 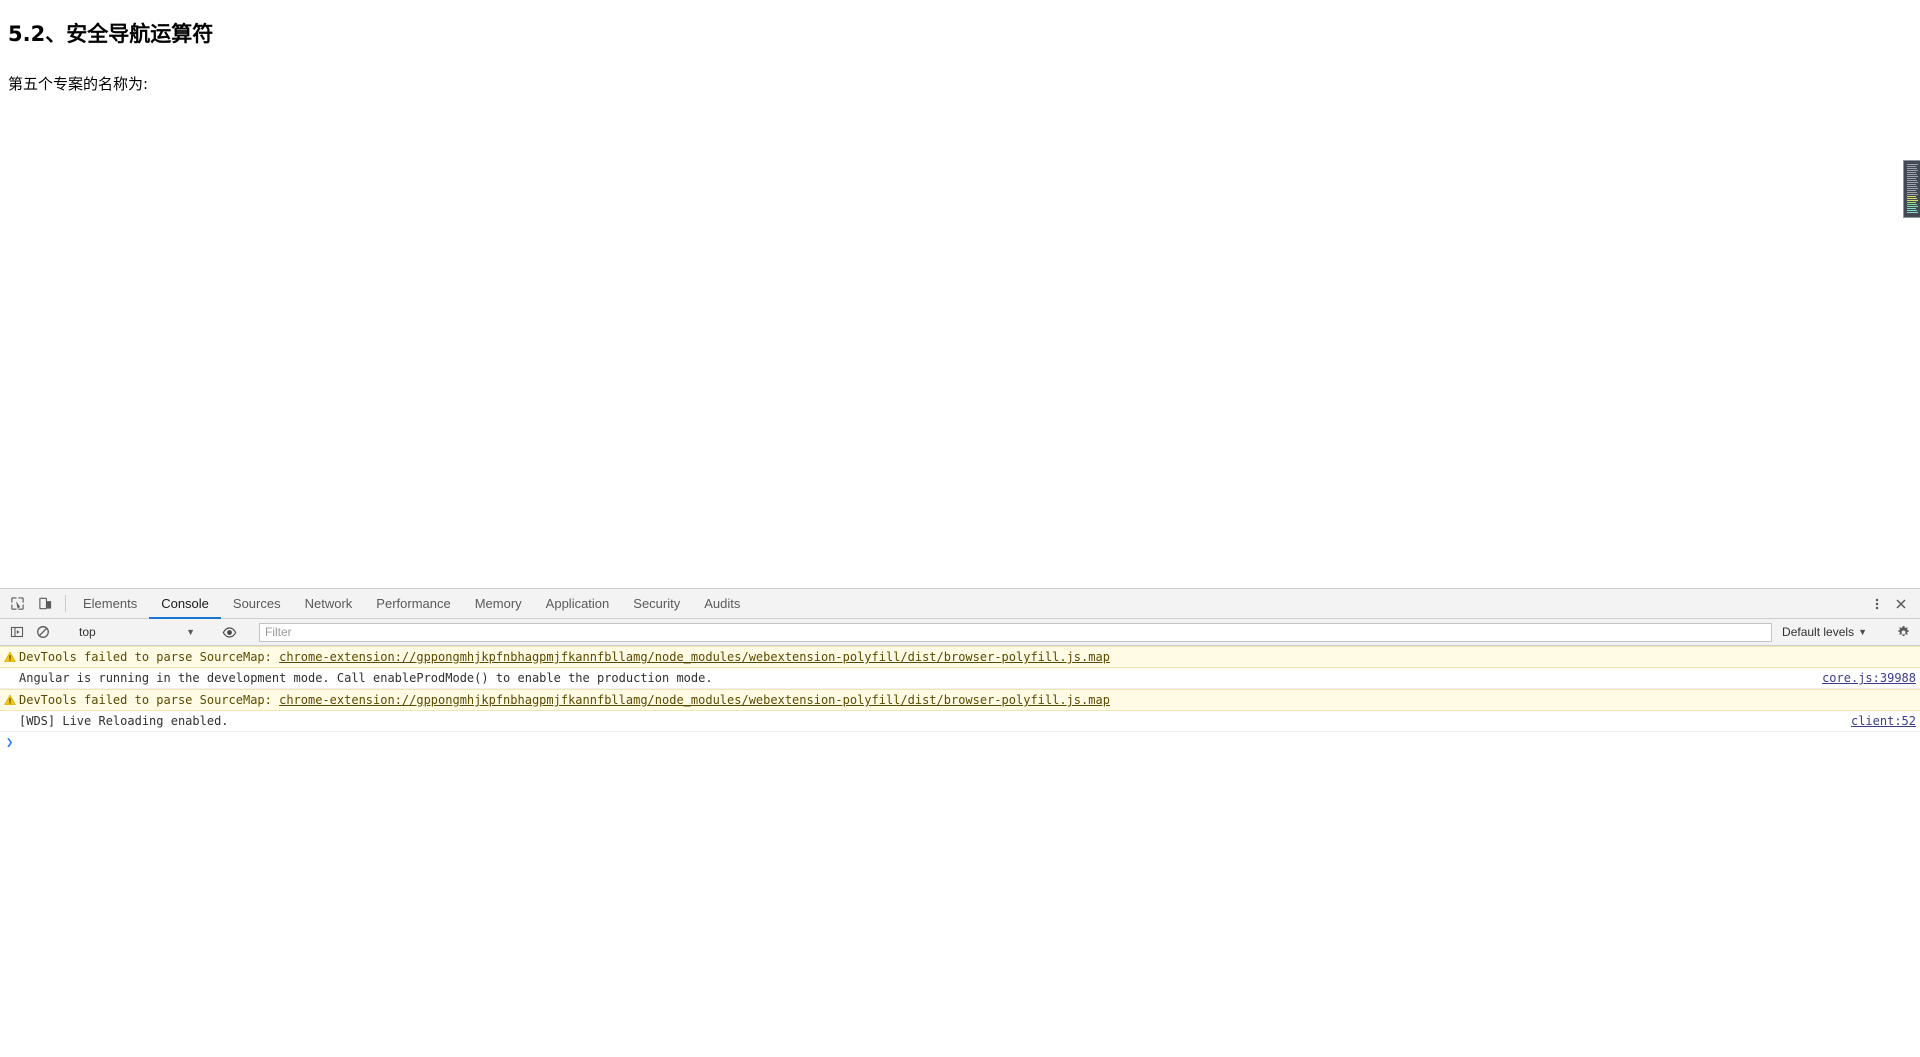 I want to click on tab-console: Console, so click(x=185, y=604).